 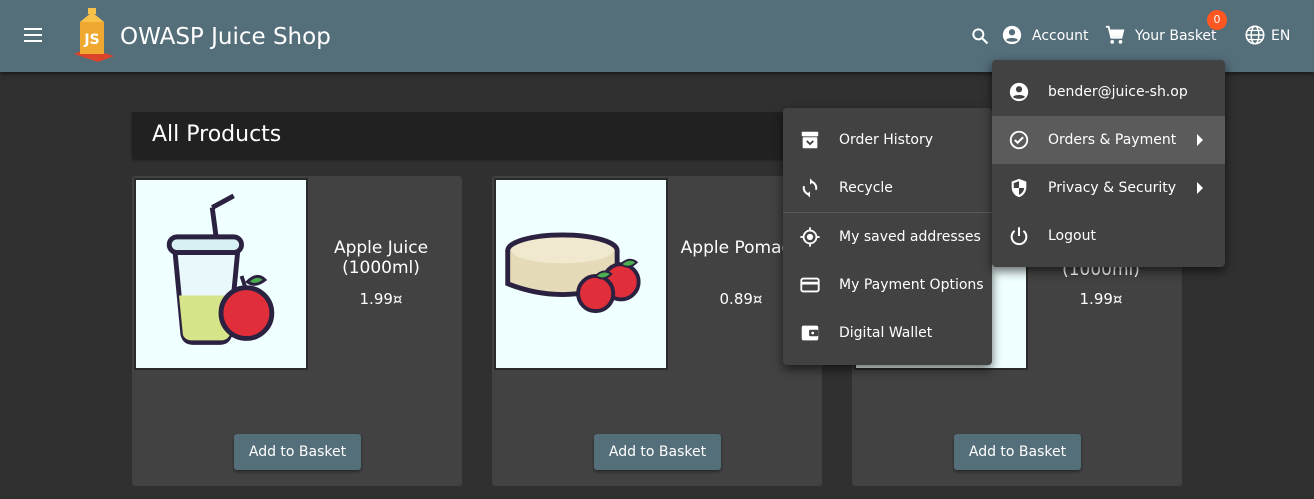 I want to click on menu-item-label: Digital Wallet, so click(x=886, y=333).